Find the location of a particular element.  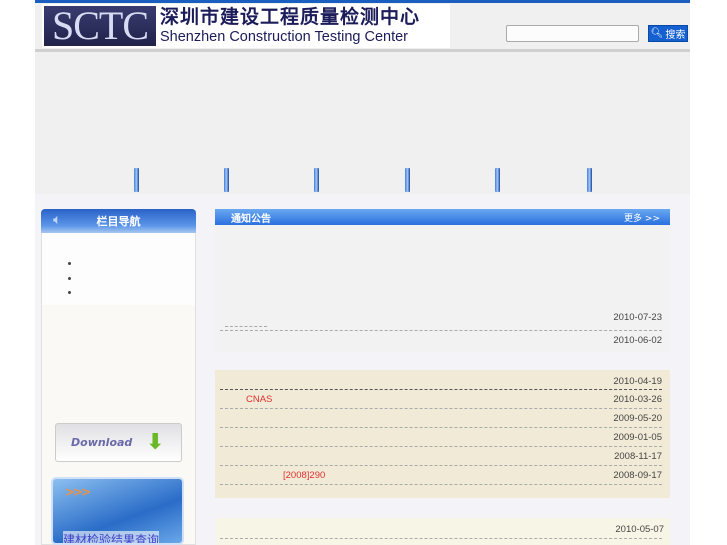

chevrons-icon: >>> is located at coordinates (78, 492).